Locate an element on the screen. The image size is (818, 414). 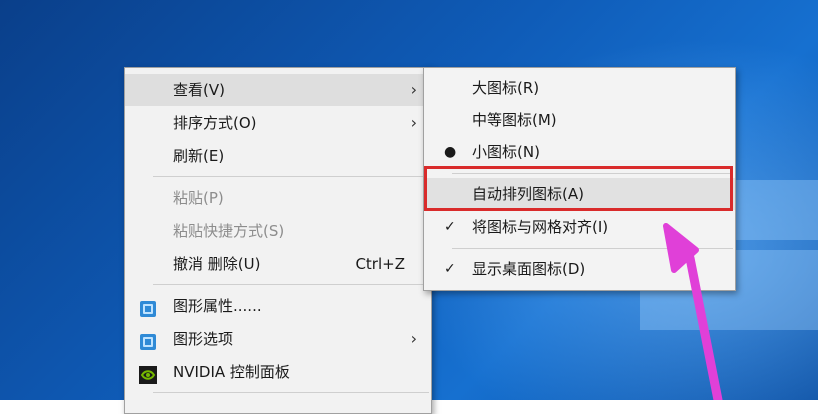
menu-item-paste: 粘贴(P) is located at coordinates (278, 198).